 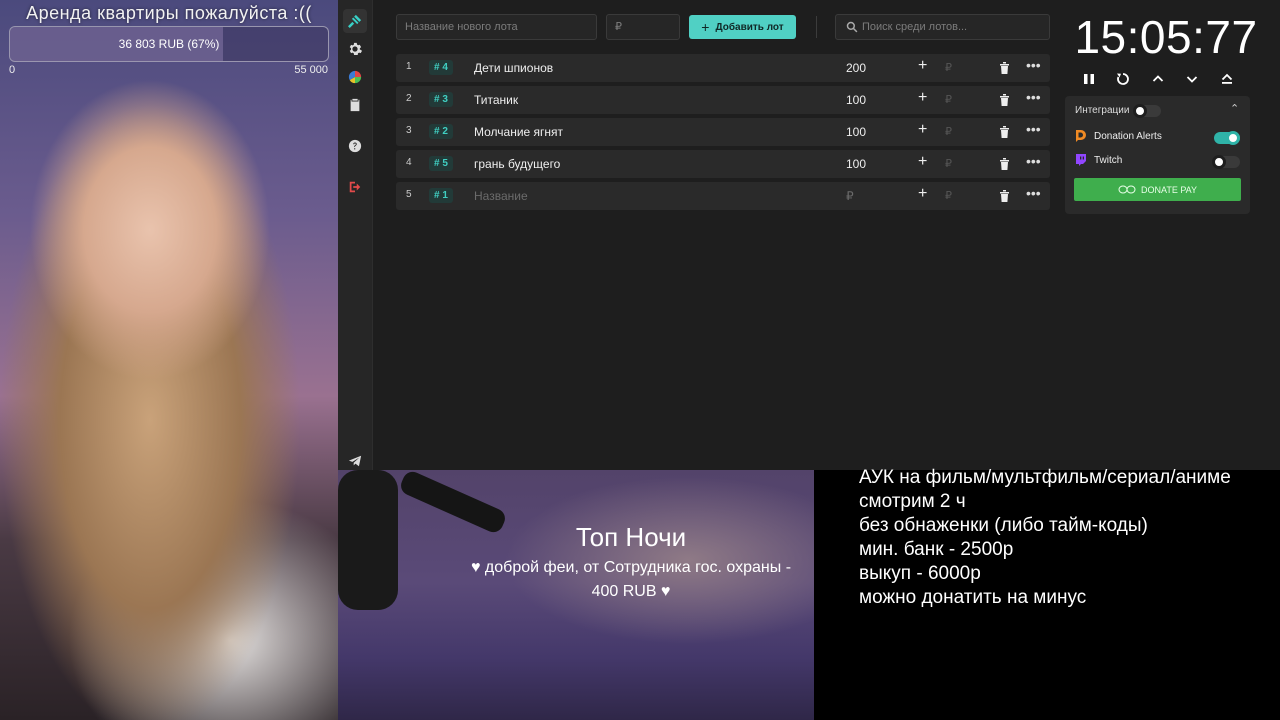 What do you see at coordinates (852, 27) in the screenshot?
I see `search-icon` at bounding box center [852, 27].